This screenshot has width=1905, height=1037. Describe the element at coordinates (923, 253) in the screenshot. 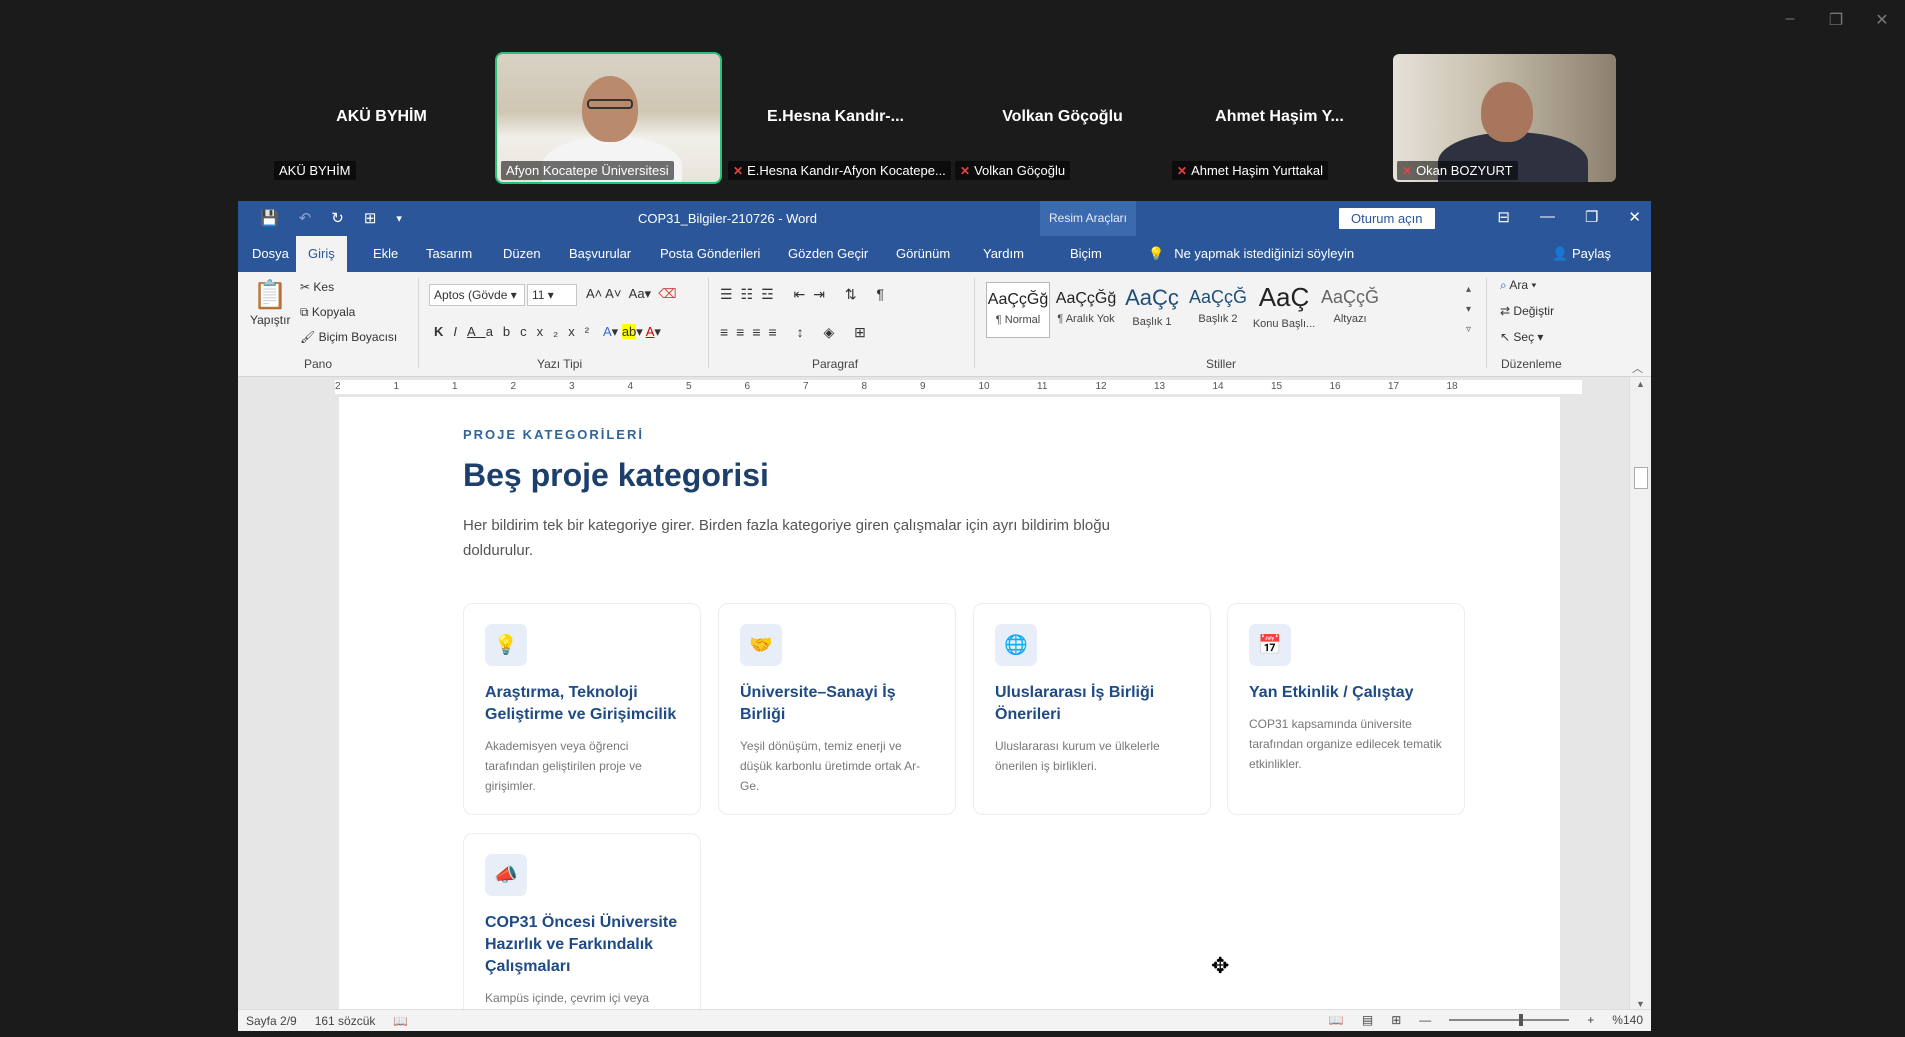

I see `tab-gorunum: Görünüm` at that location.